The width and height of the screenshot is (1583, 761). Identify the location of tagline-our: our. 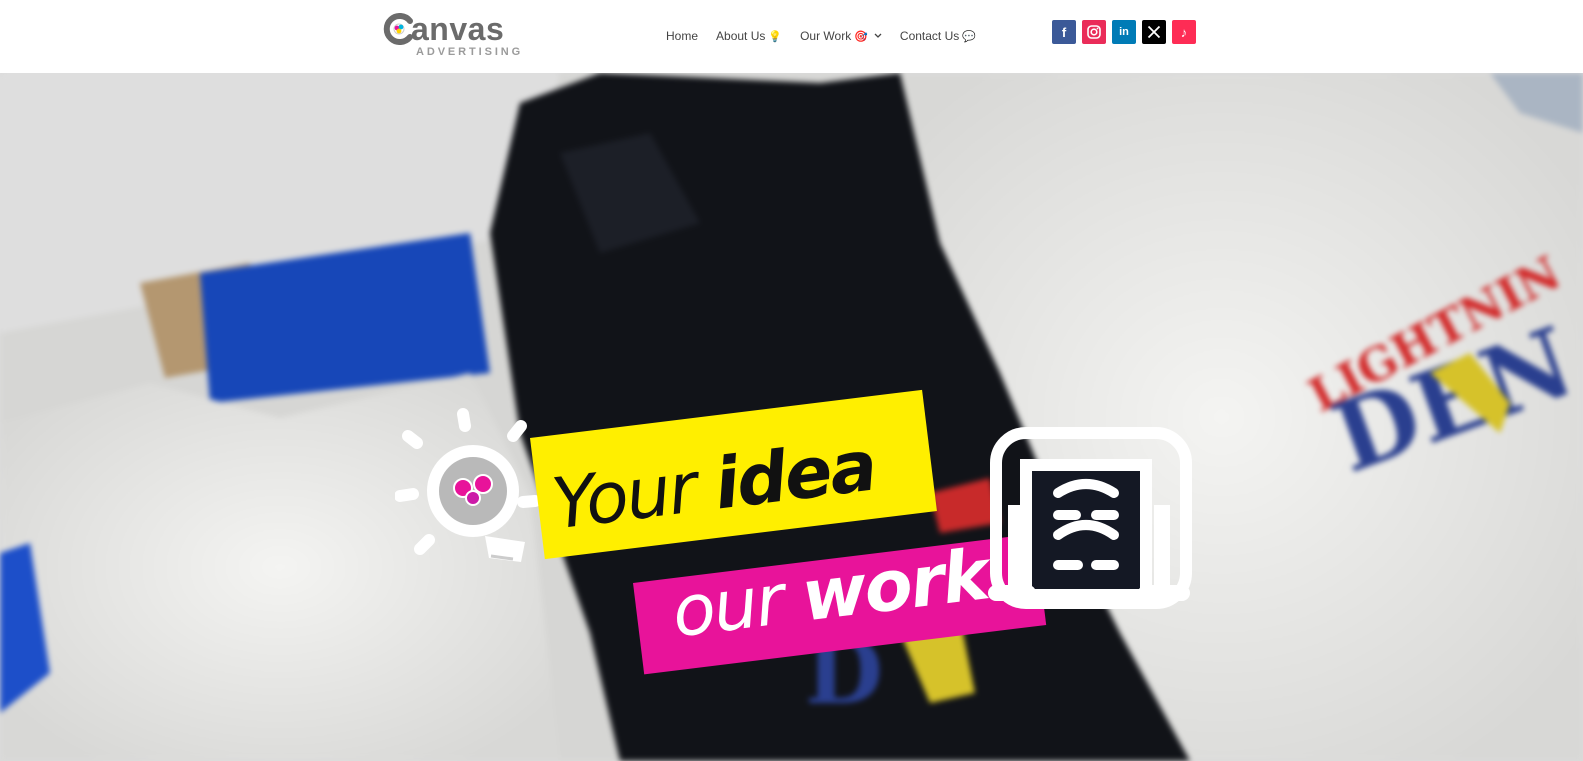
(737, 605).